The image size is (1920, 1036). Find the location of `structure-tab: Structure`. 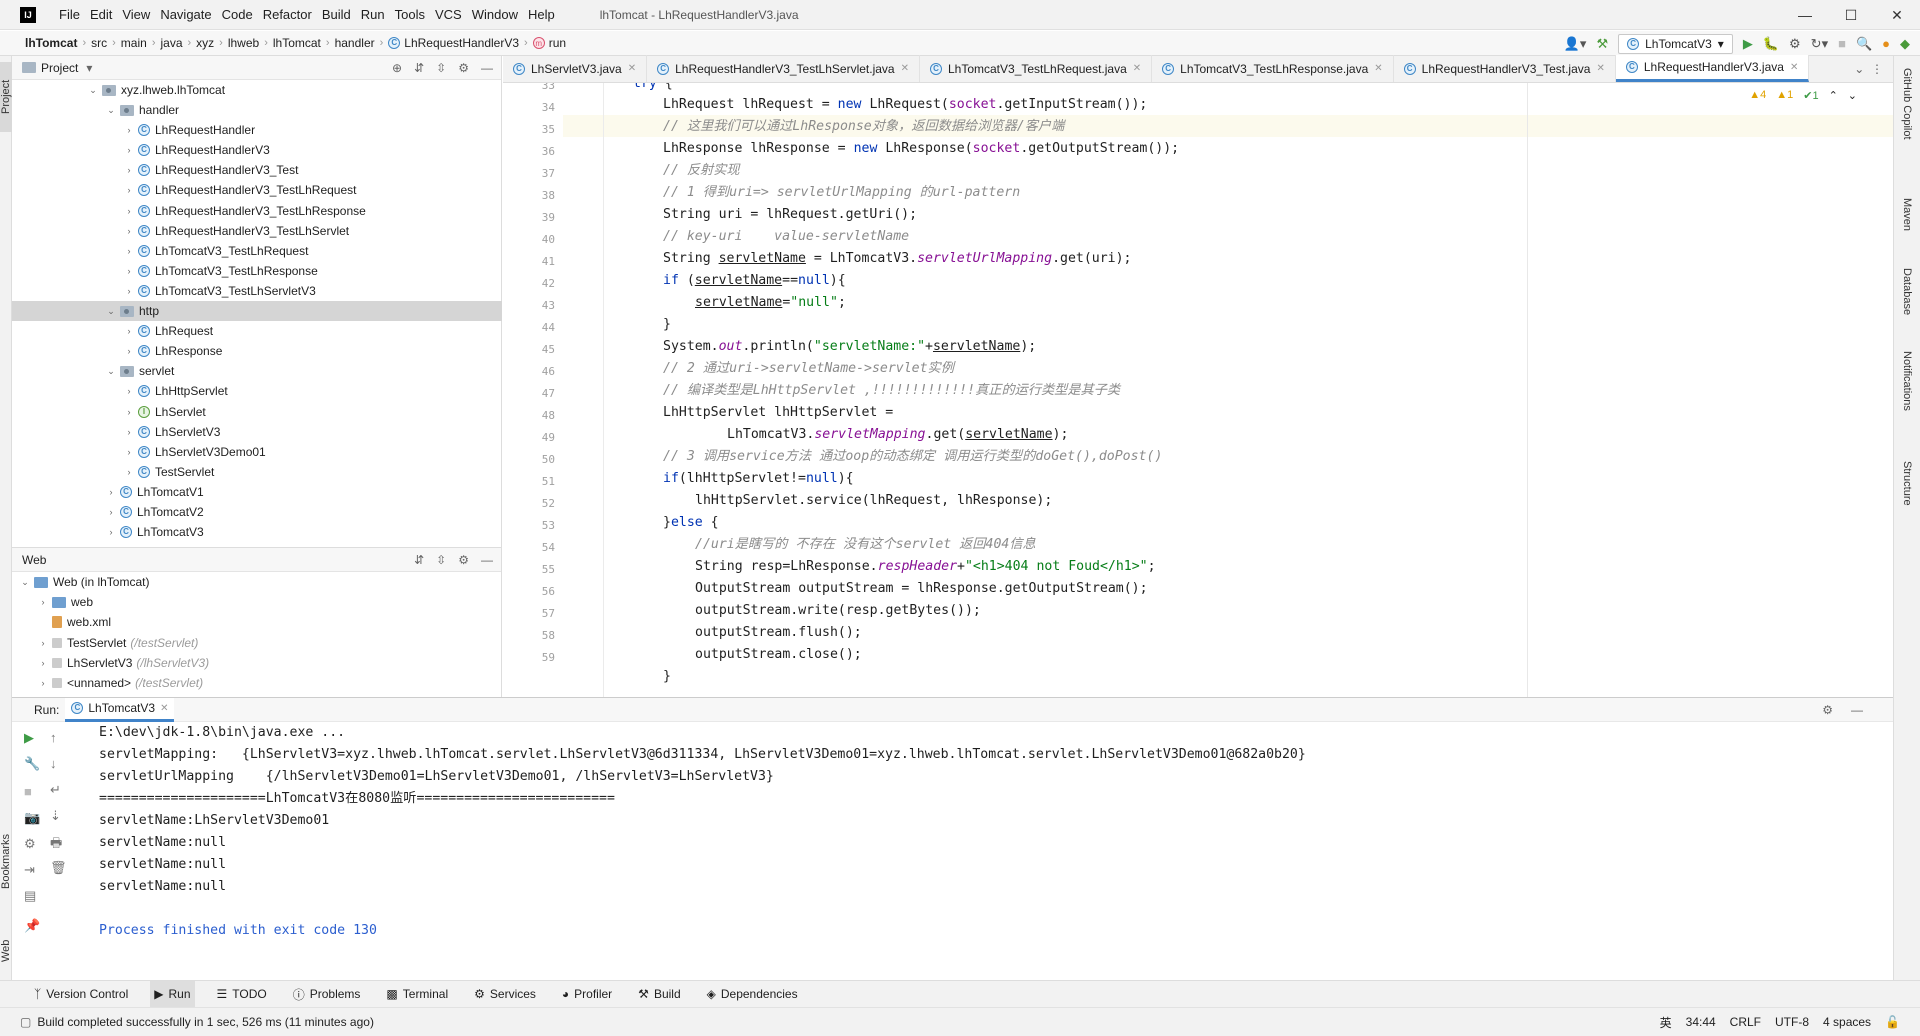

structure-tab: Structure is located at coordinates (1907, 483).